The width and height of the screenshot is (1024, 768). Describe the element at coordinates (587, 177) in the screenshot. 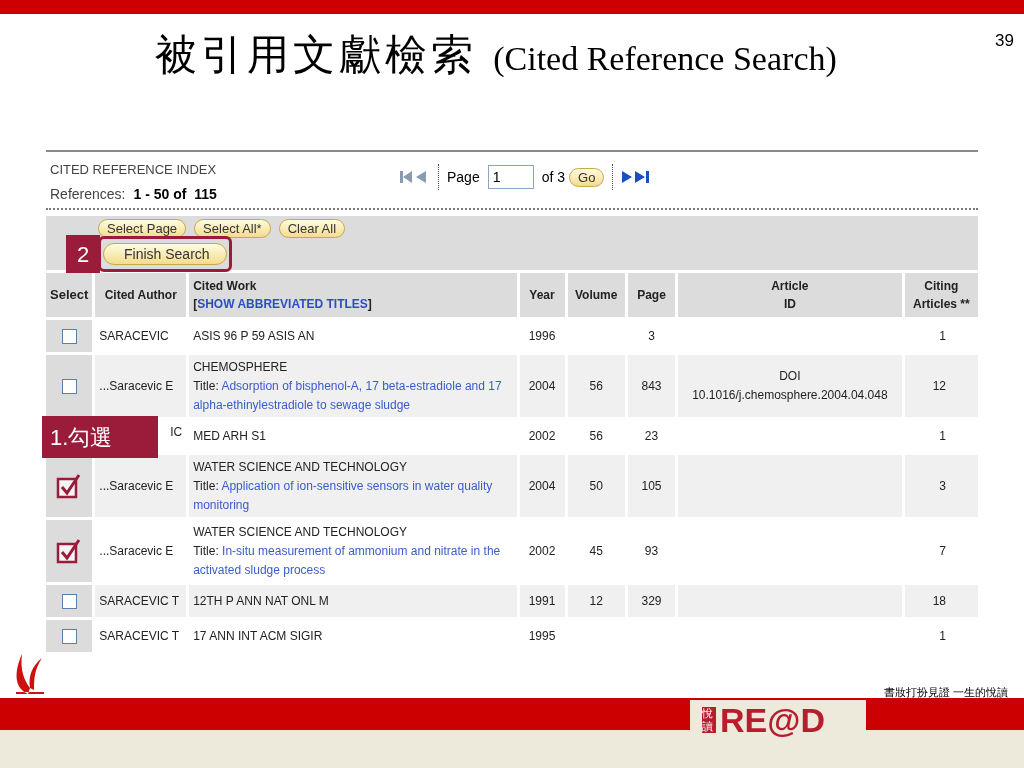

I see `go-button: Go` at that location.